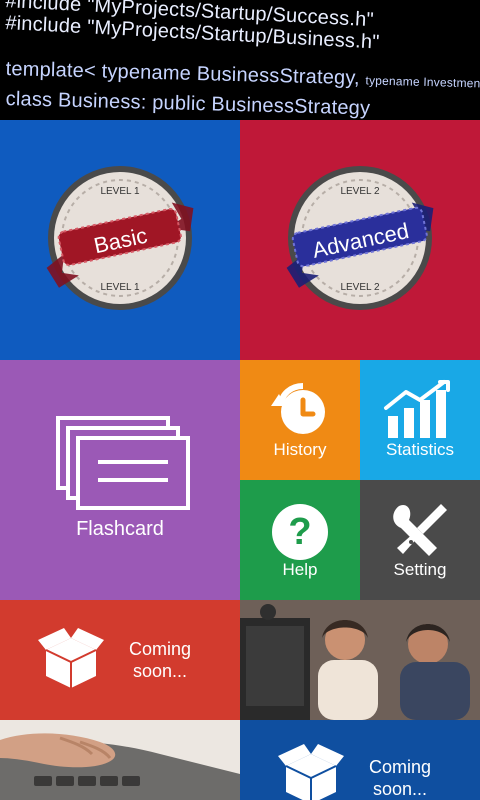 The width and height of the screenshot is (480, 800). What do you see at coordinates (360, 287) in the screenshot?
I see `advanced-level-bottom: LEVEL 2` at bounding box center [360, 287].